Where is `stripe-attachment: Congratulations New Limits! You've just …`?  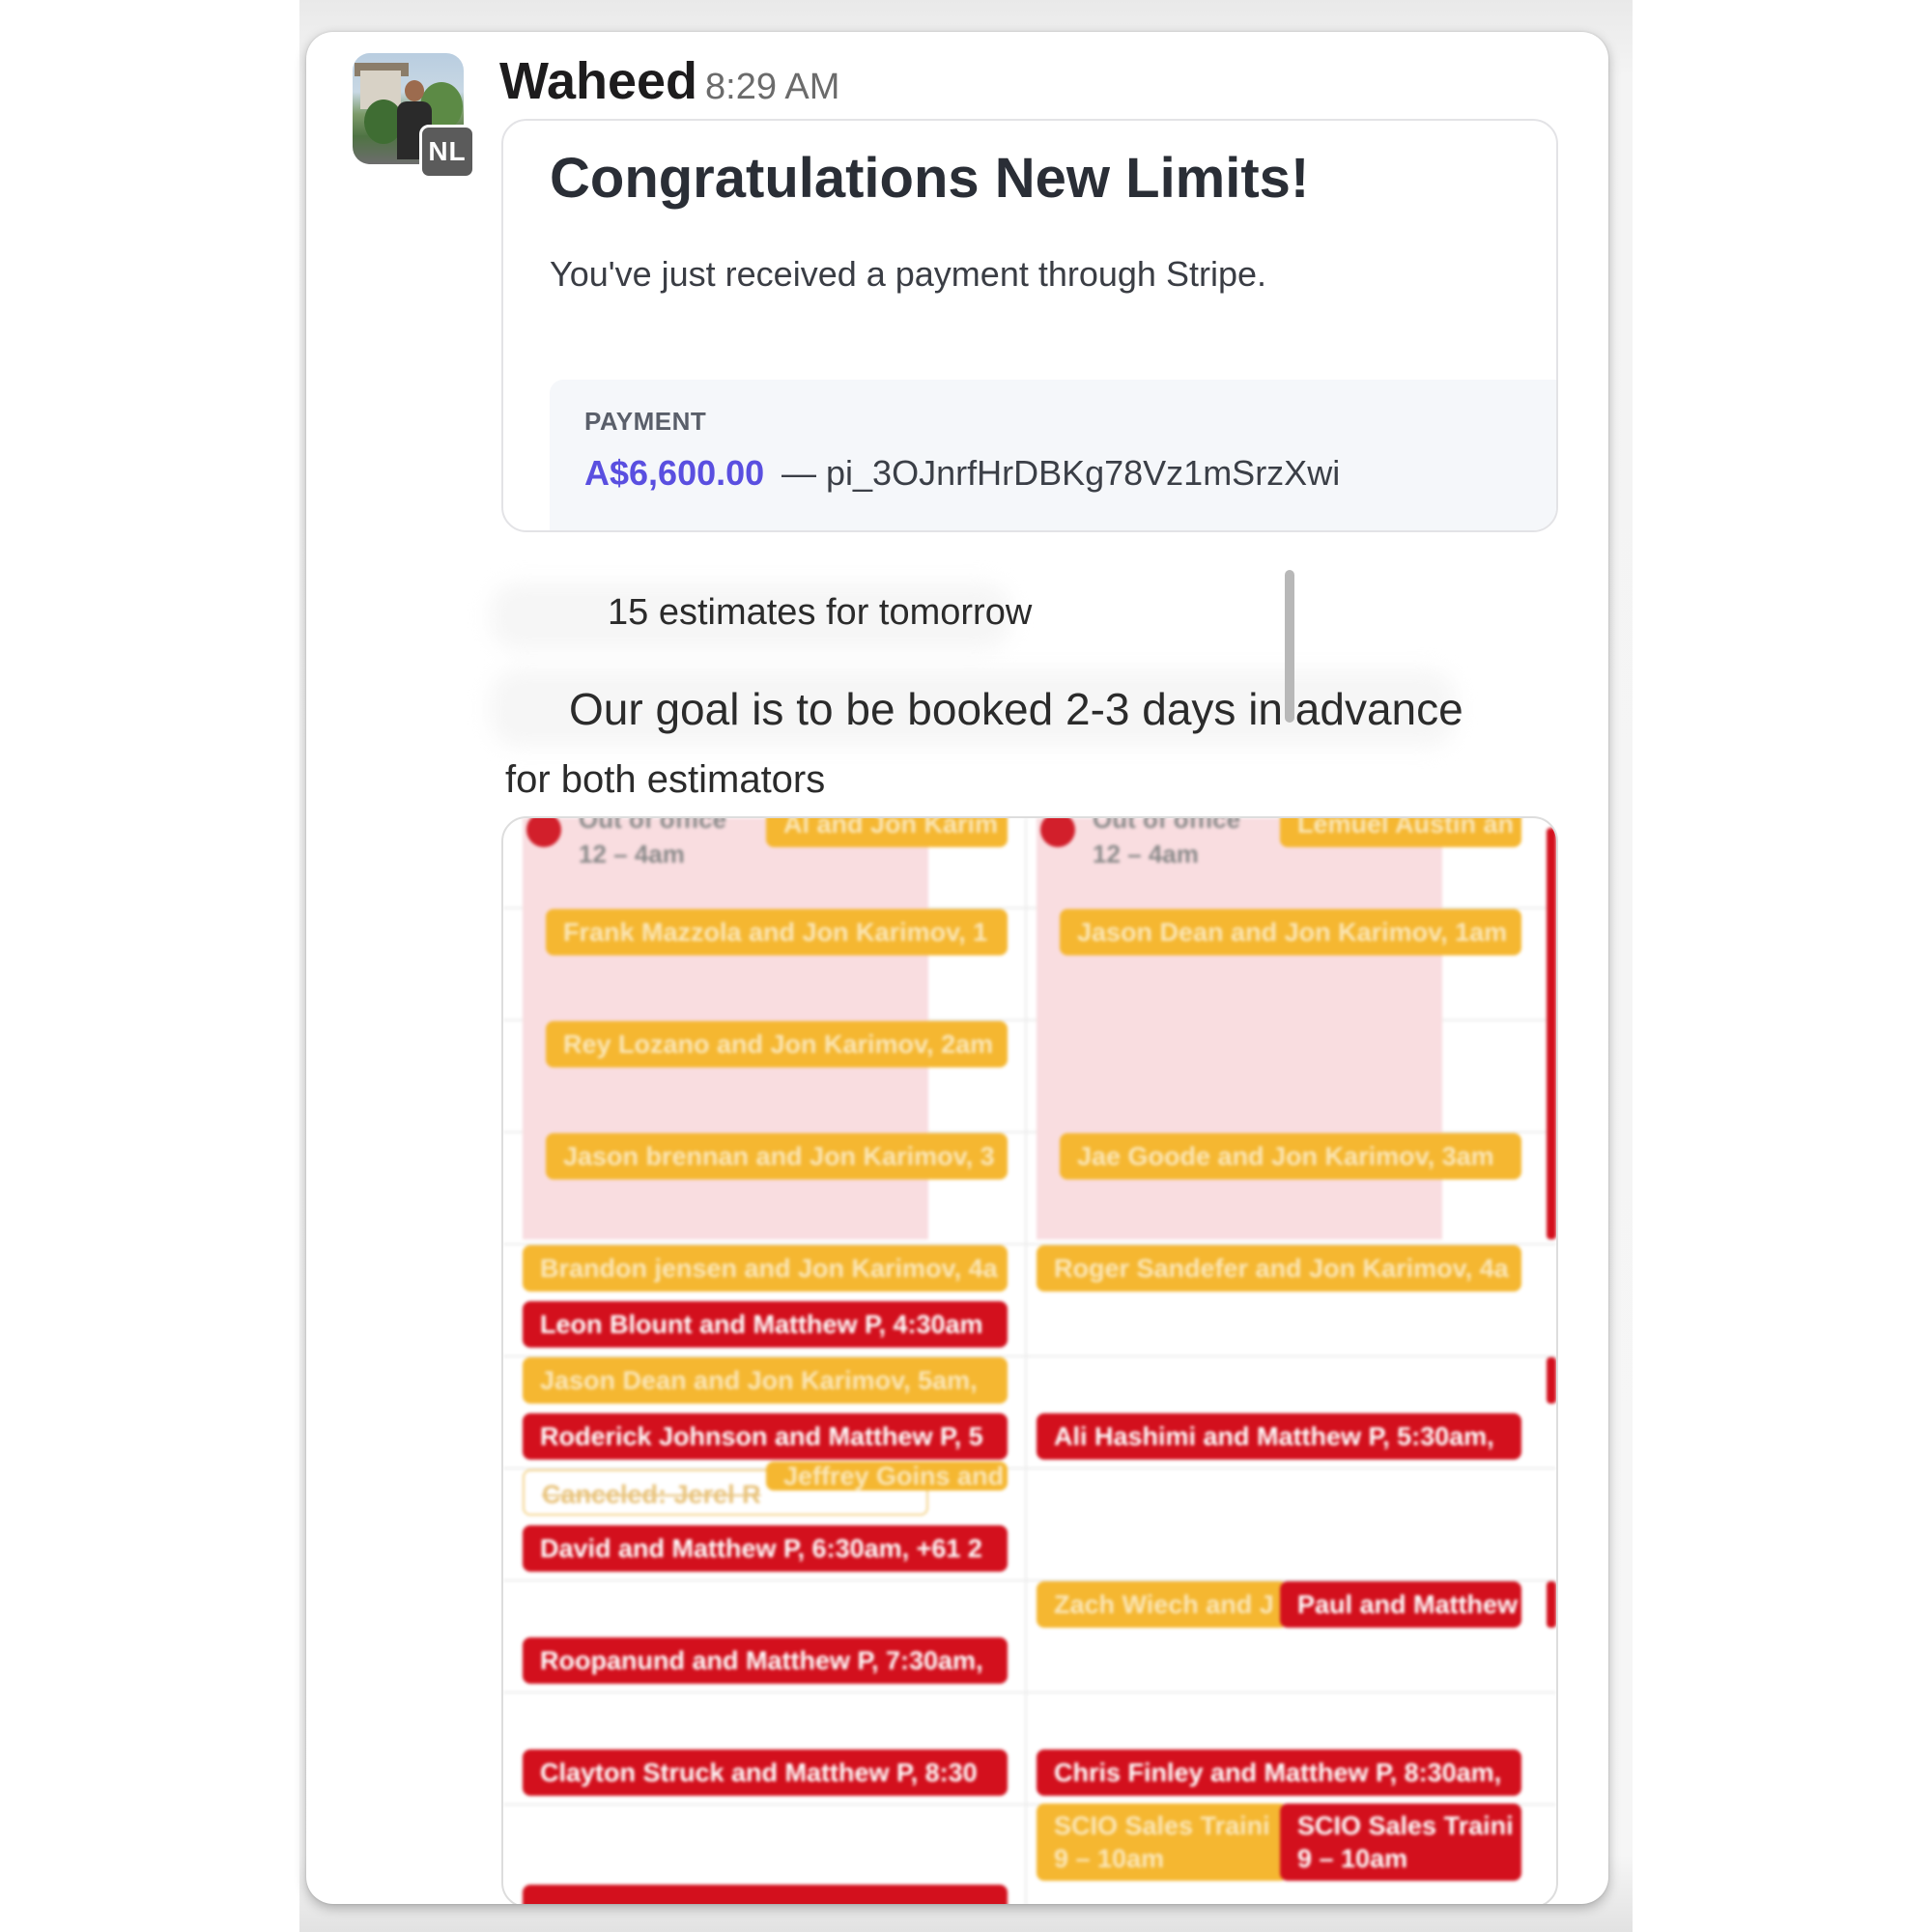 stripe-attachment: Congratulations New Limits! You've just … is located at coordinates (1029, 325).